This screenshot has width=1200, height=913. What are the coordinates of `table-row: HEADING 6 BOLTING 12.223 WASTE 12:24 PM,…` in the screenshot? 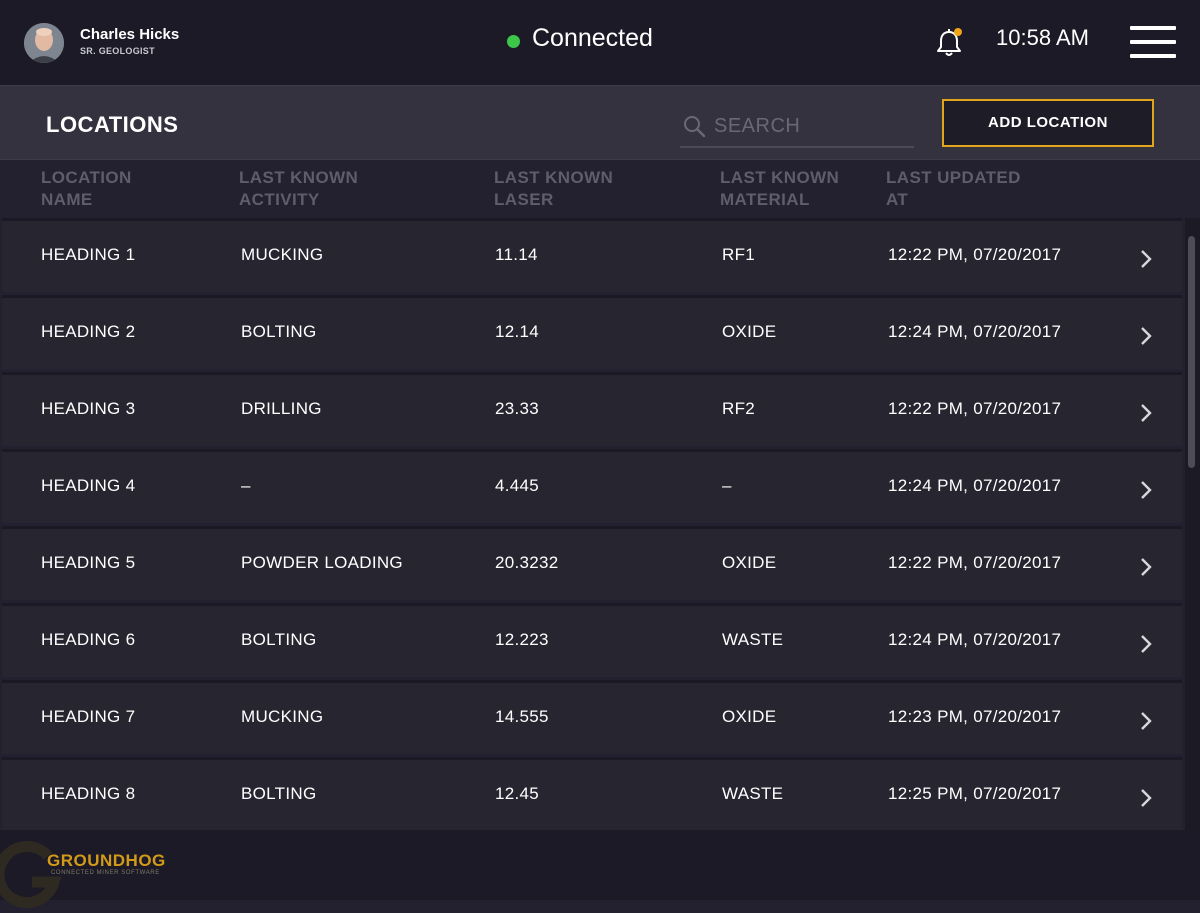 It's located at (592, 640).